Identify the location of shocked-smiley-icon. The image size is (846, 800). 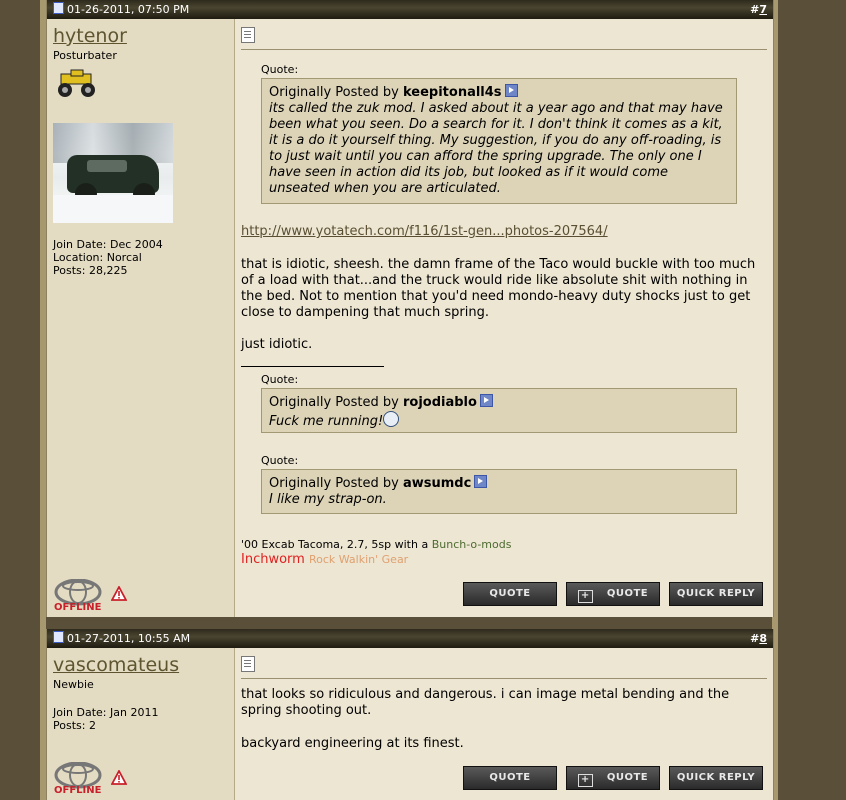
(391, 419).